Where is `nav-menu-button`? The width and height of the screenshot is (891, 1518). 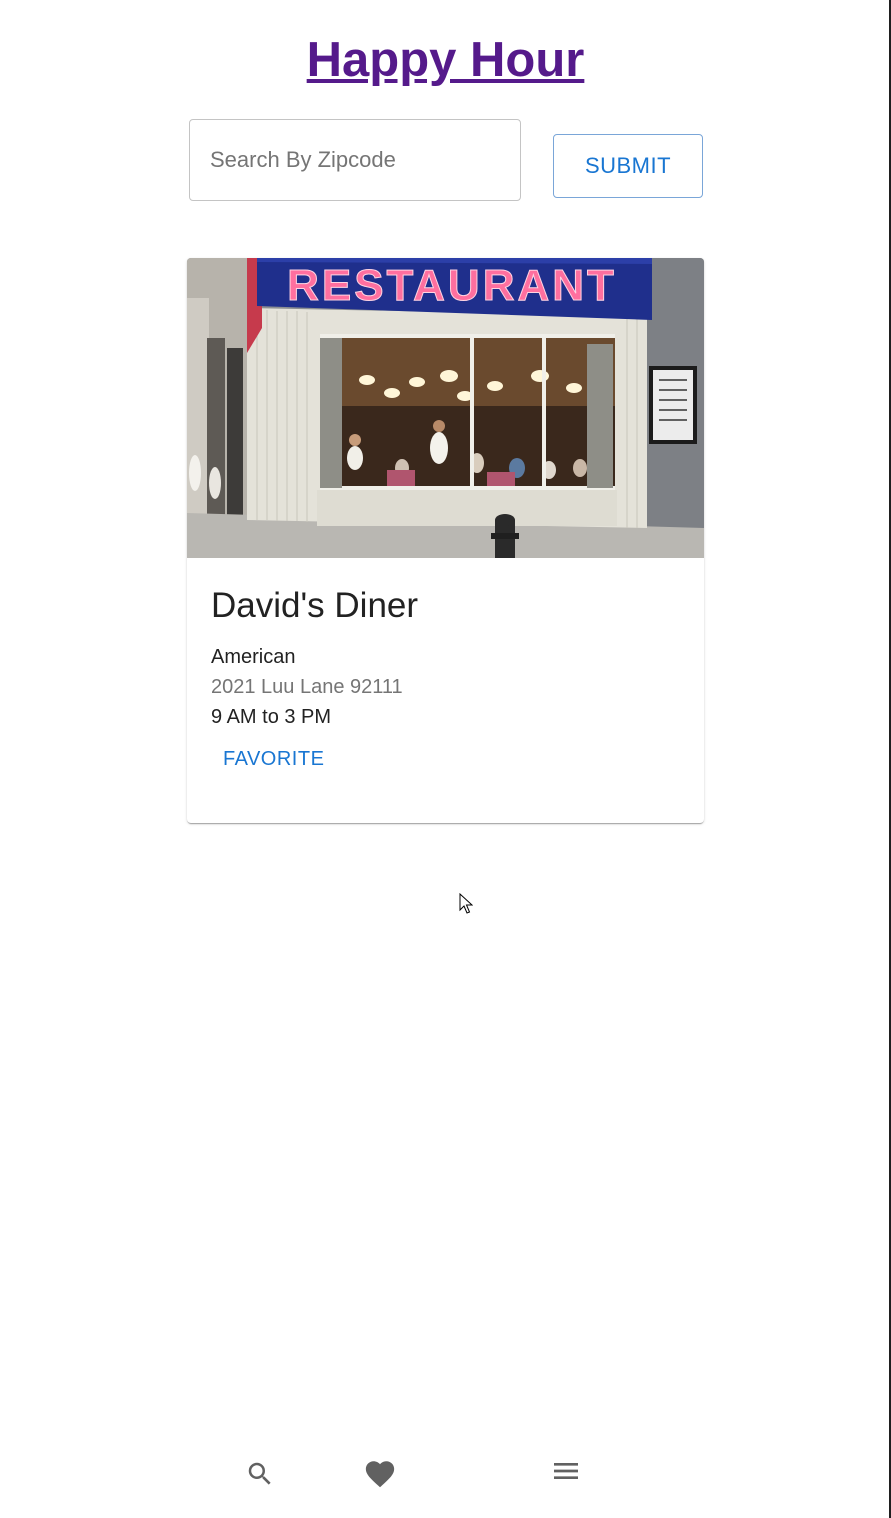 nav-menu-button is located at coordinates (566, 1473).